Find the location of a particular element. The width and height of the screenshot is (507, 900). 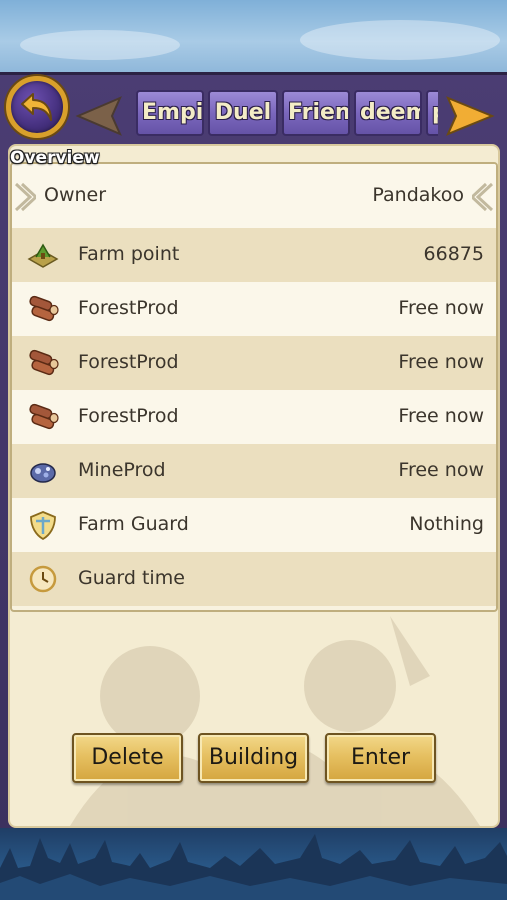

list-item-guard-time: Guard time is located at coordinates (254, 579).